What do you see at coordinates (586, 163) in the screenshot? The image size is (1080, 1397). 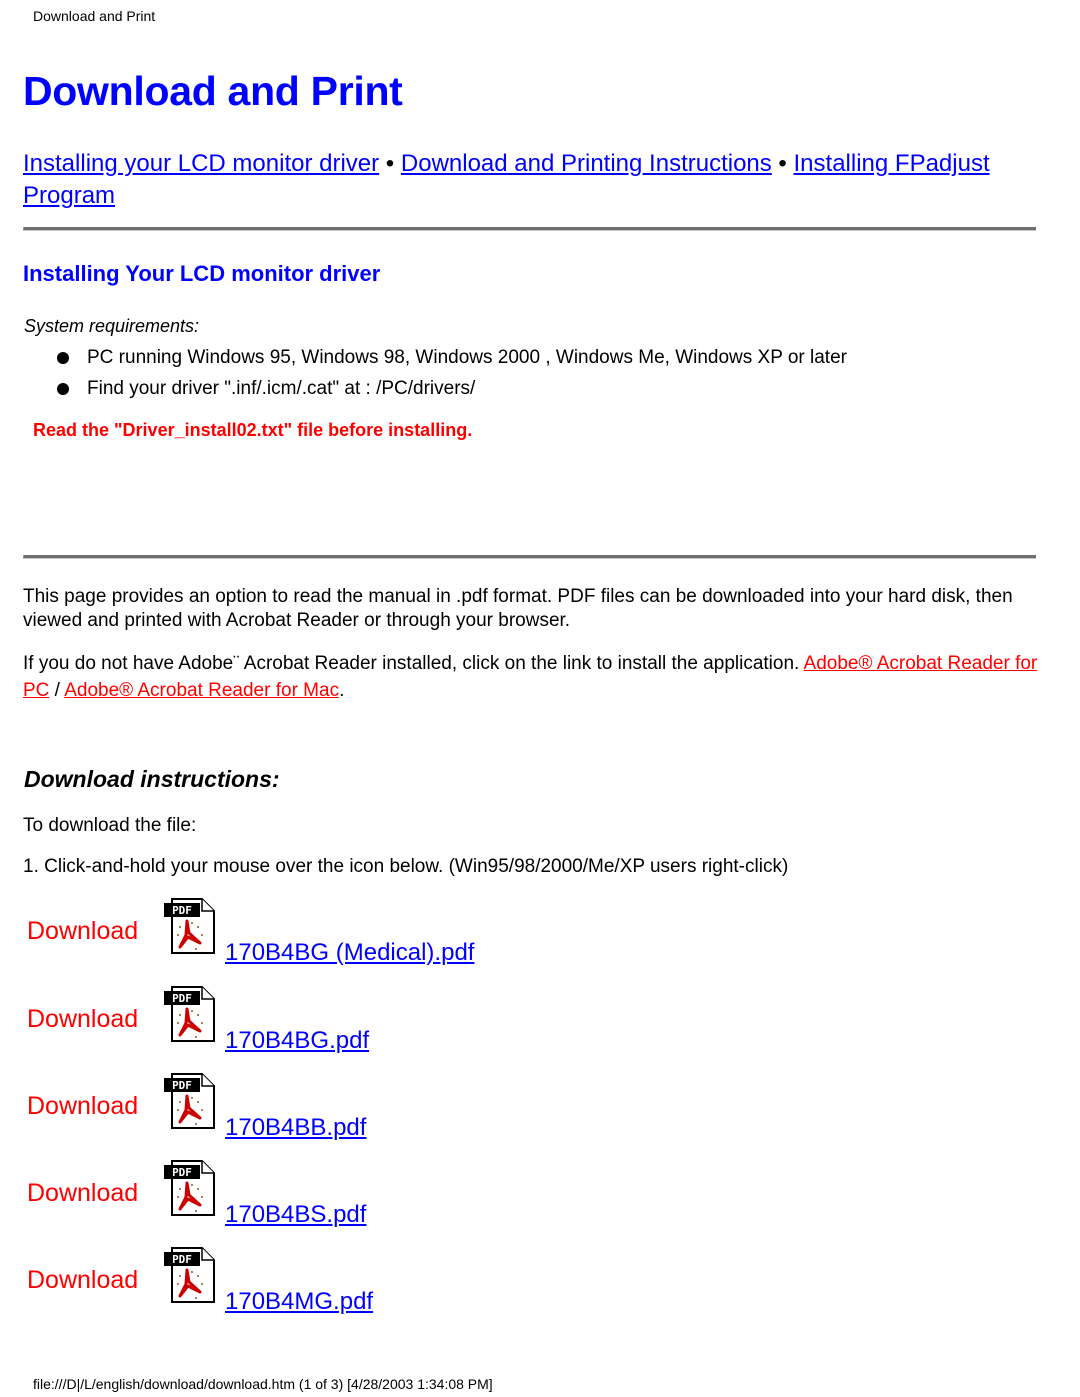 I see `nav-link-download-print: Download and Printing Instructions` at bounding box center [586, 163].